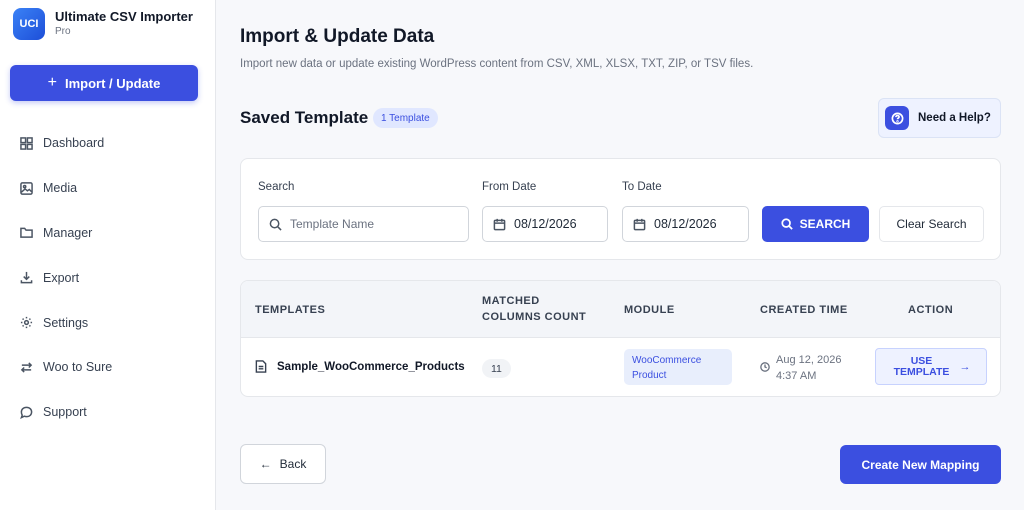 This screenshot has width=1024, height=510. Describe the element at coordinates (61, 277) in the screenshot. I see `sidebar-item-label: Export` at that location.